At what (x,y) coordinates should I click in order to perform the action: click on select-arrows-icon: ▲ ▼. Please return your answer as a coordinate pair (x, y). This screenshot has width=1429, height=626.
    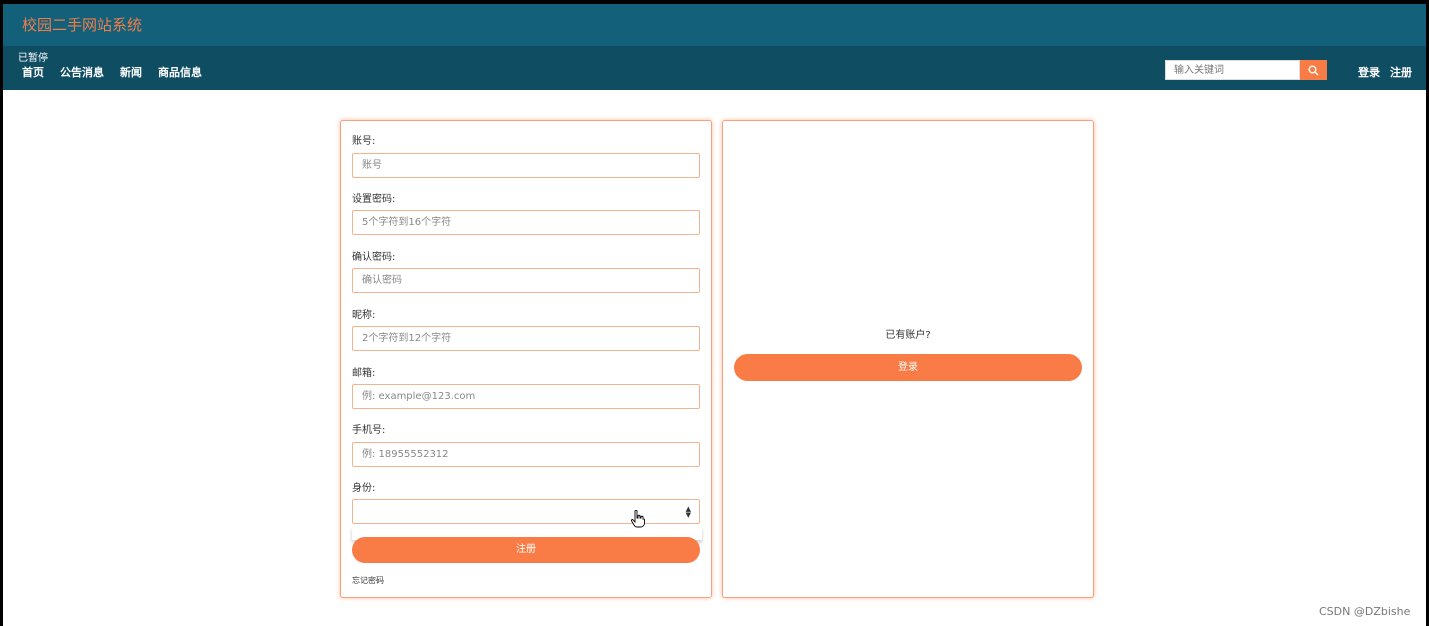
    Looking at the image, I should click on (688, 512).